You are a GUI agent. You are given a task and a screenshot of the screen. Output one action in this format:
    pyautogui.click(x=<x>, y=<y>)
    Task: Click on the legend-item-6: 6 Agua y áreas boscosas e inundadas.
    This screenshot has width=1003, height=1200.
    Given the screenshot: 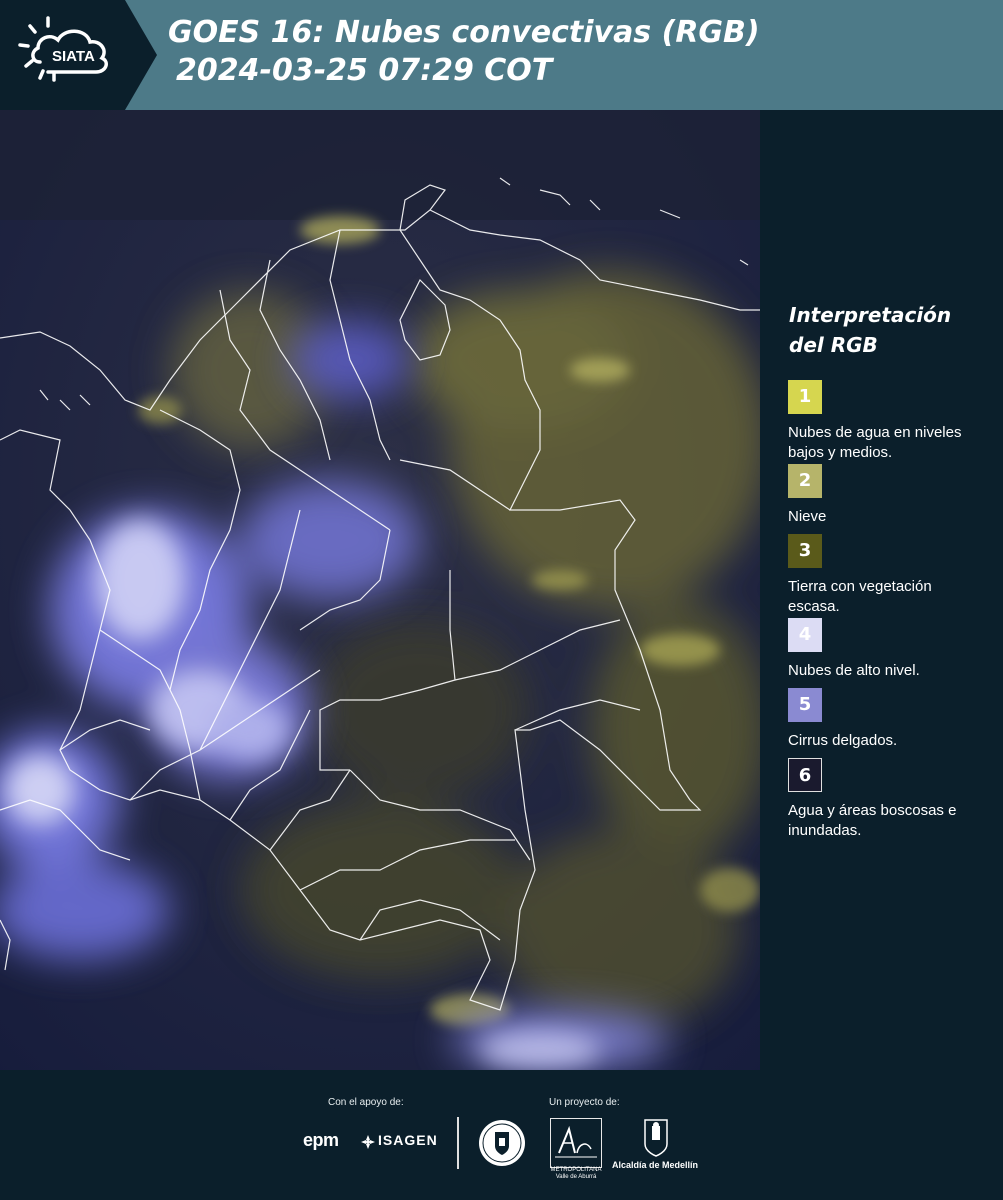 What is the action you would take?
    pyautogui.click(x=892, y=800)
    